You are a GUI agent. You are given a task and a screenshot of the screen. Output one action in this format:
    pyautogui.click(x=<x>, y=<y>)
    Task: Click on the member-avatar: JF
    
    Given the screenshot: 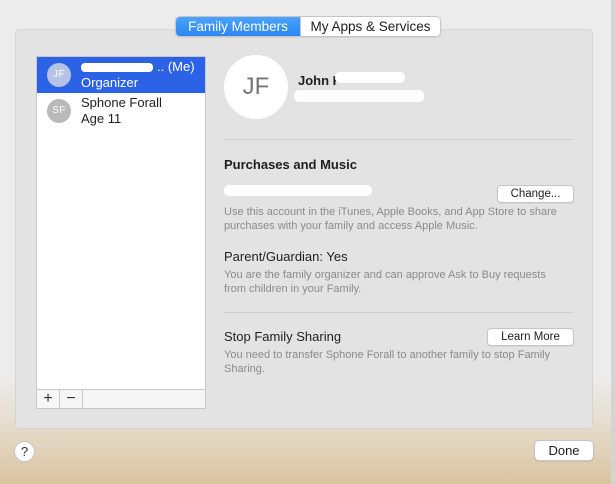 What is the action you would take?
    pyautogui.click(x=59, y=75)
    